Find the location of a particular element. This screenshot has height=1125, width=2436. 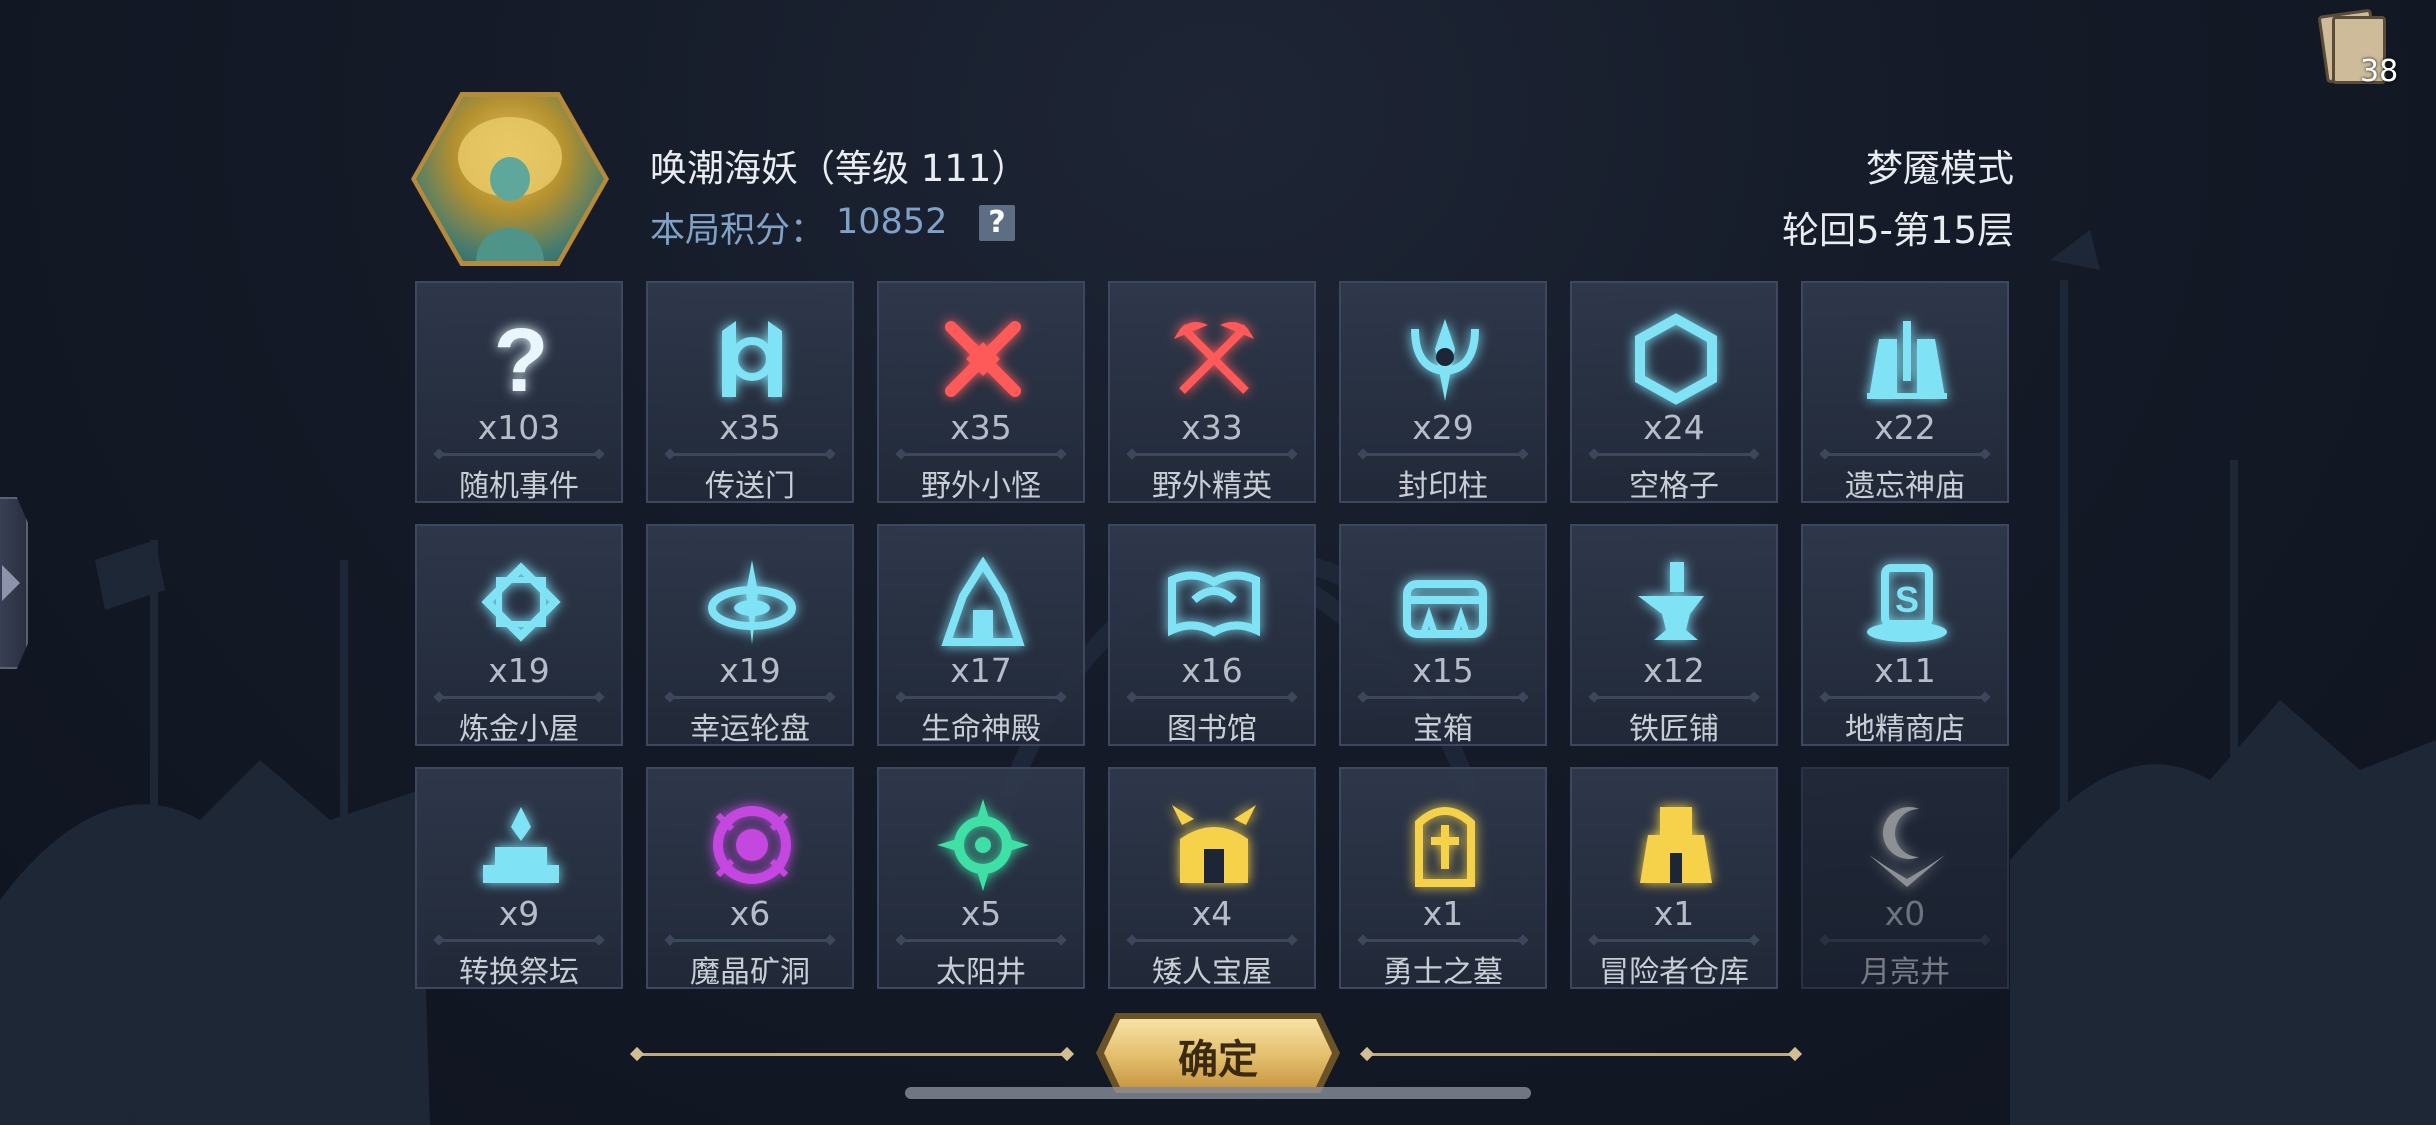

event-tile: x1 勇士之墓 is located at coordinates (1443, 878).